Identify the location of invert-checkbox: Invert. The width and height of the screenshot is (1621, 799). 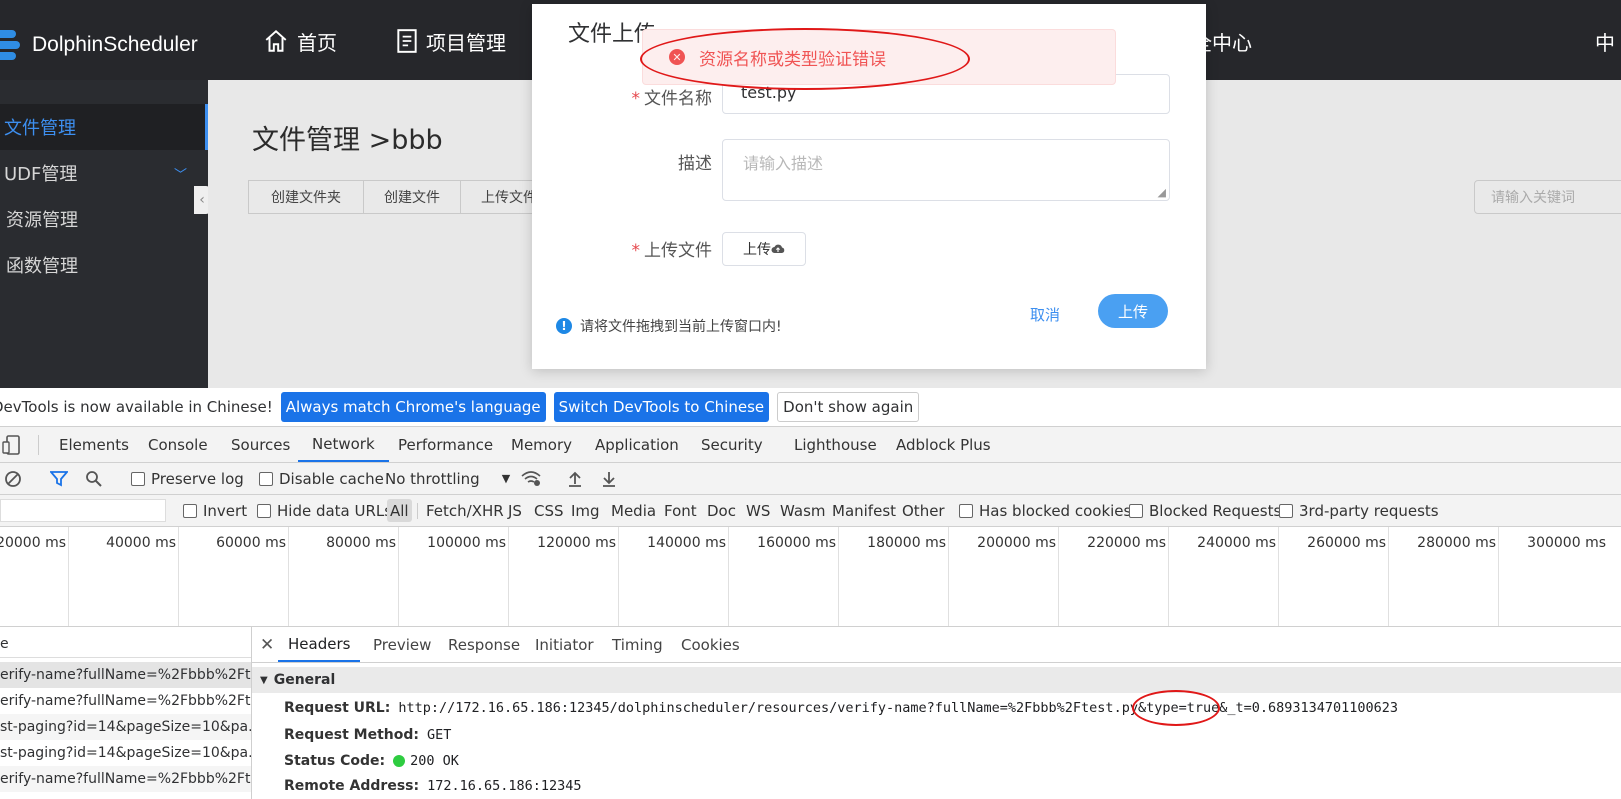
(215, 510).